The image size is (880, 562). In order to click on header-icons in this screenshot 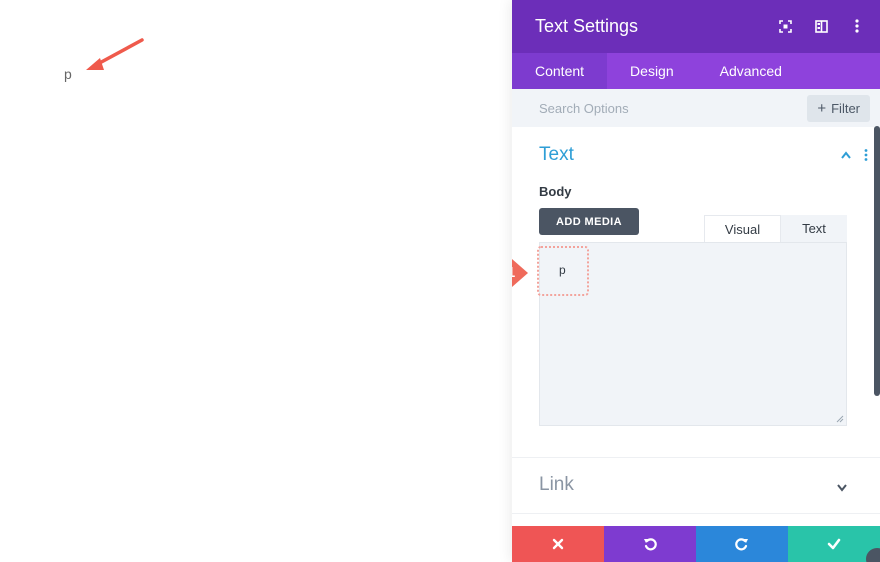, I will do `click(821, 26)`.